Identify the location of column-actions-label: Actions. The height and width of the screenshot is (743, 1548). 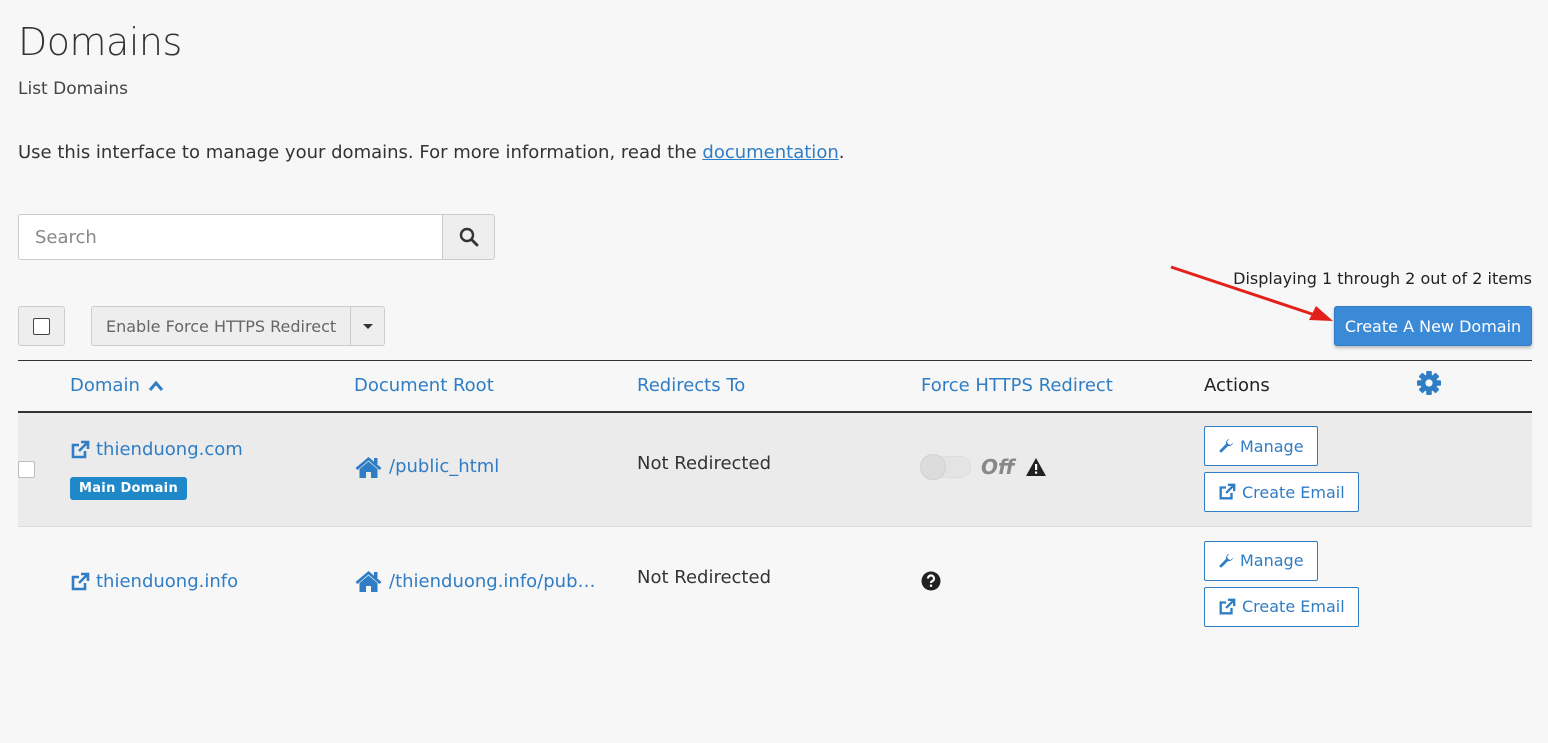
(1237, 386).